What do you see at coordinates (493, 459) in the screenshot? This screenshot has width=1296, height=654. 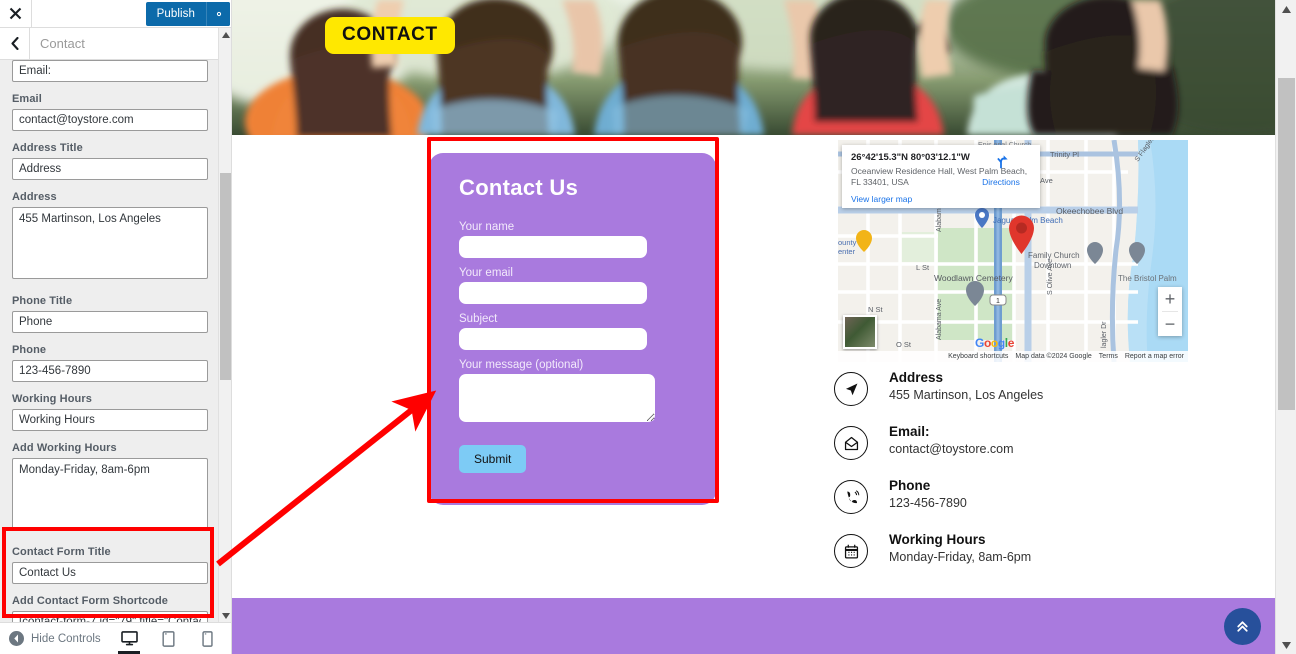 I see `submit-button: Submit` at bounding box center [493, 459].